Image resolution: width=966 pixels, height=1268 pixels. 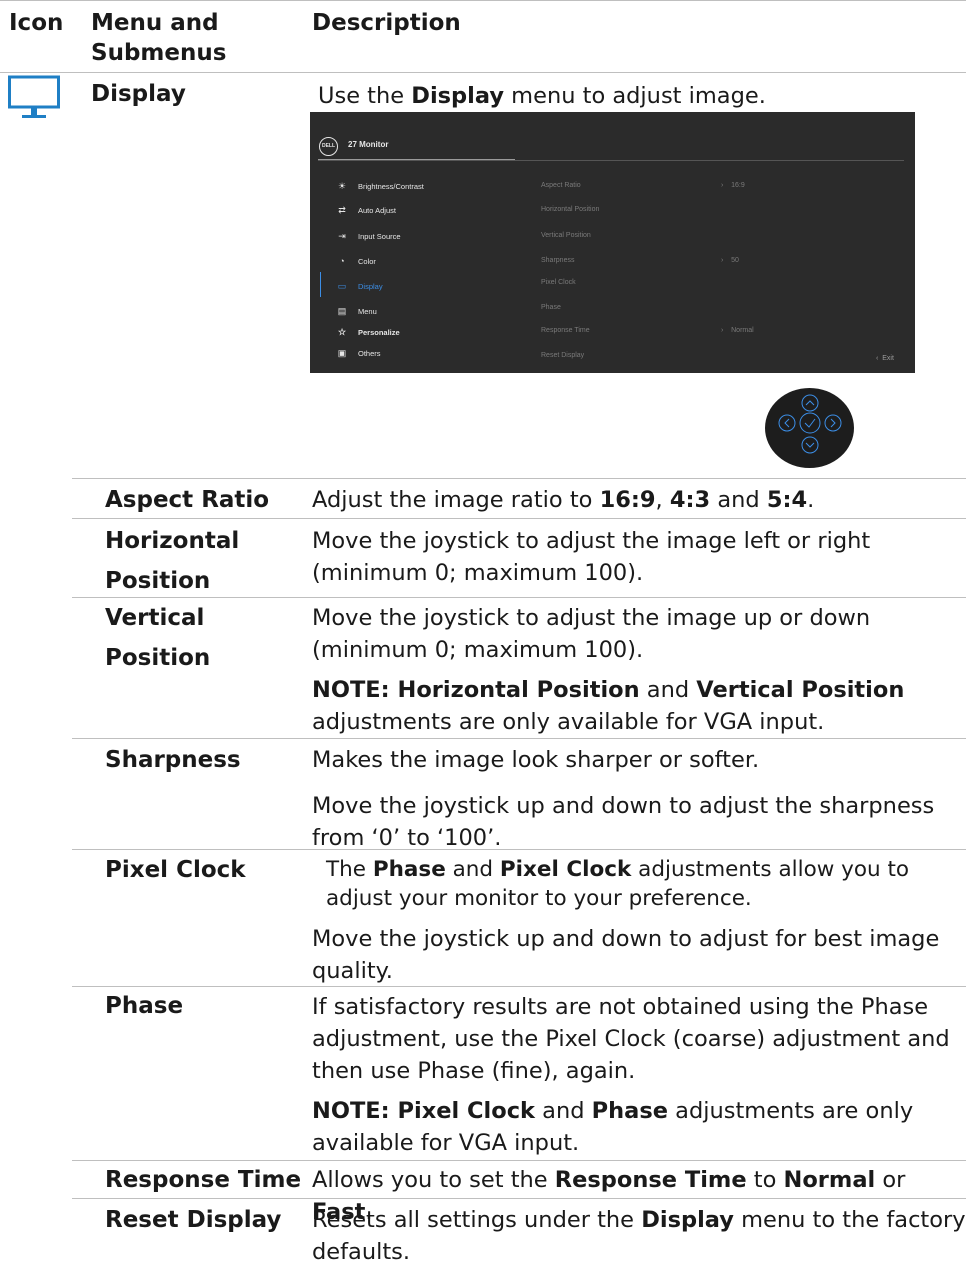 I want to click on osd-exit: ‹ Exit, so click(x=885, y=358).